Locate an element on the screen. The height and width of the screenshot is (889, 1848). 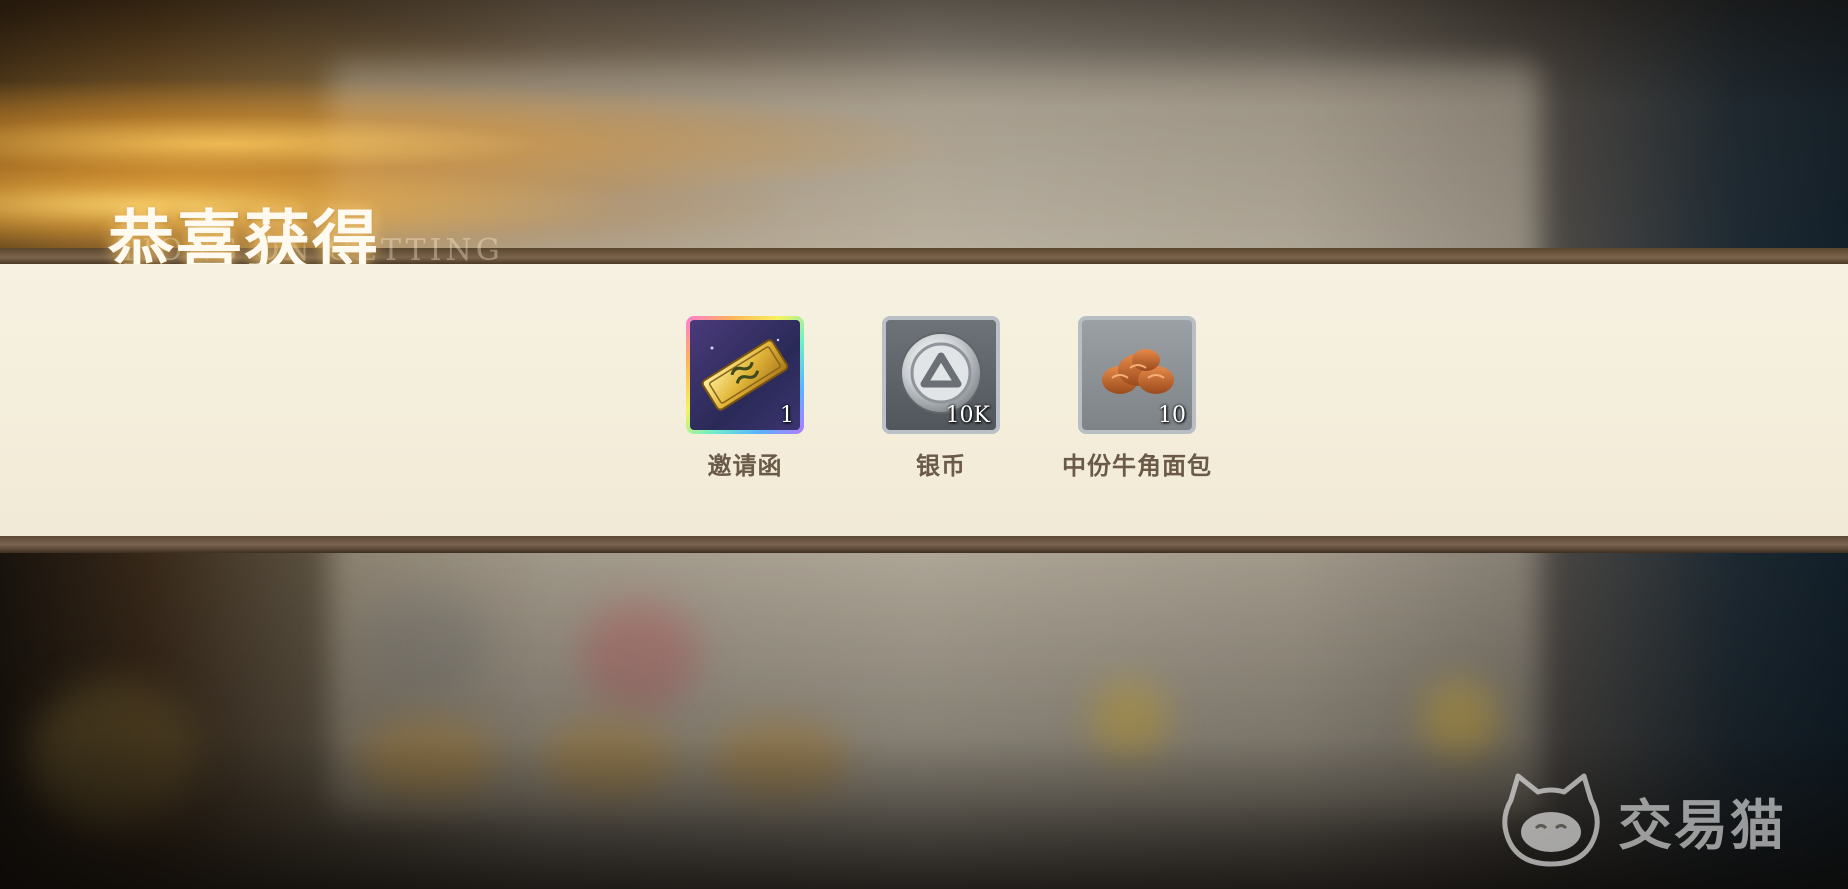
reward-item-croissant: 10 中份牛角面包 is located at coordinates (1137, 398).